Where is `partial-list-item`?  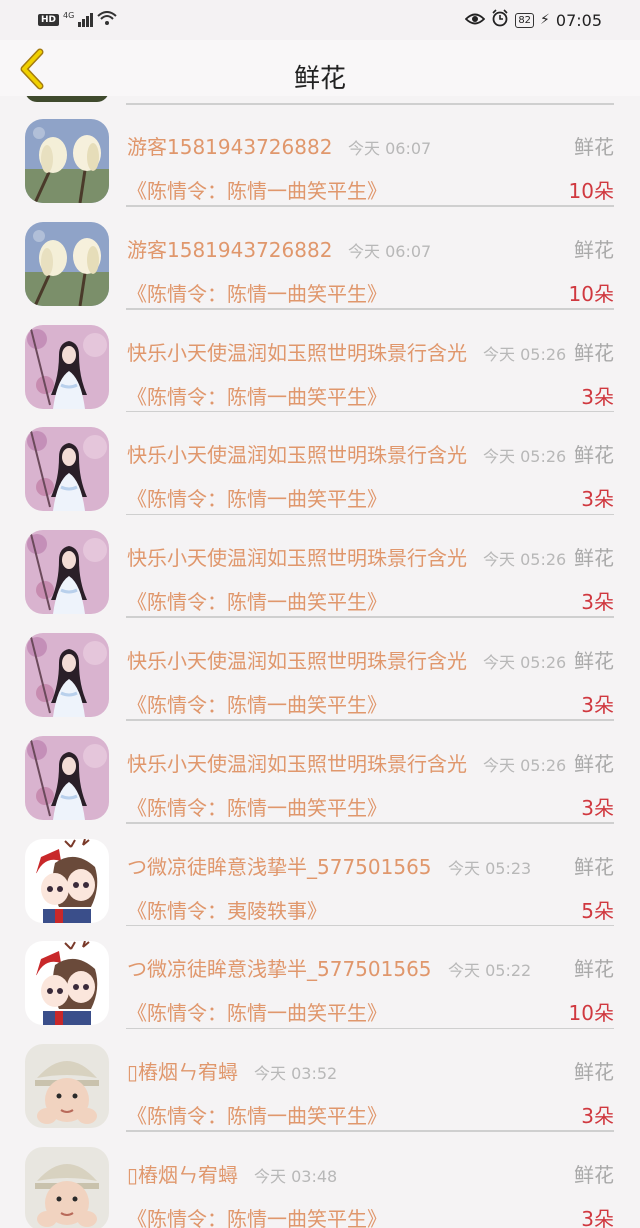
partial-list-item is located at coordinates (320, 100).